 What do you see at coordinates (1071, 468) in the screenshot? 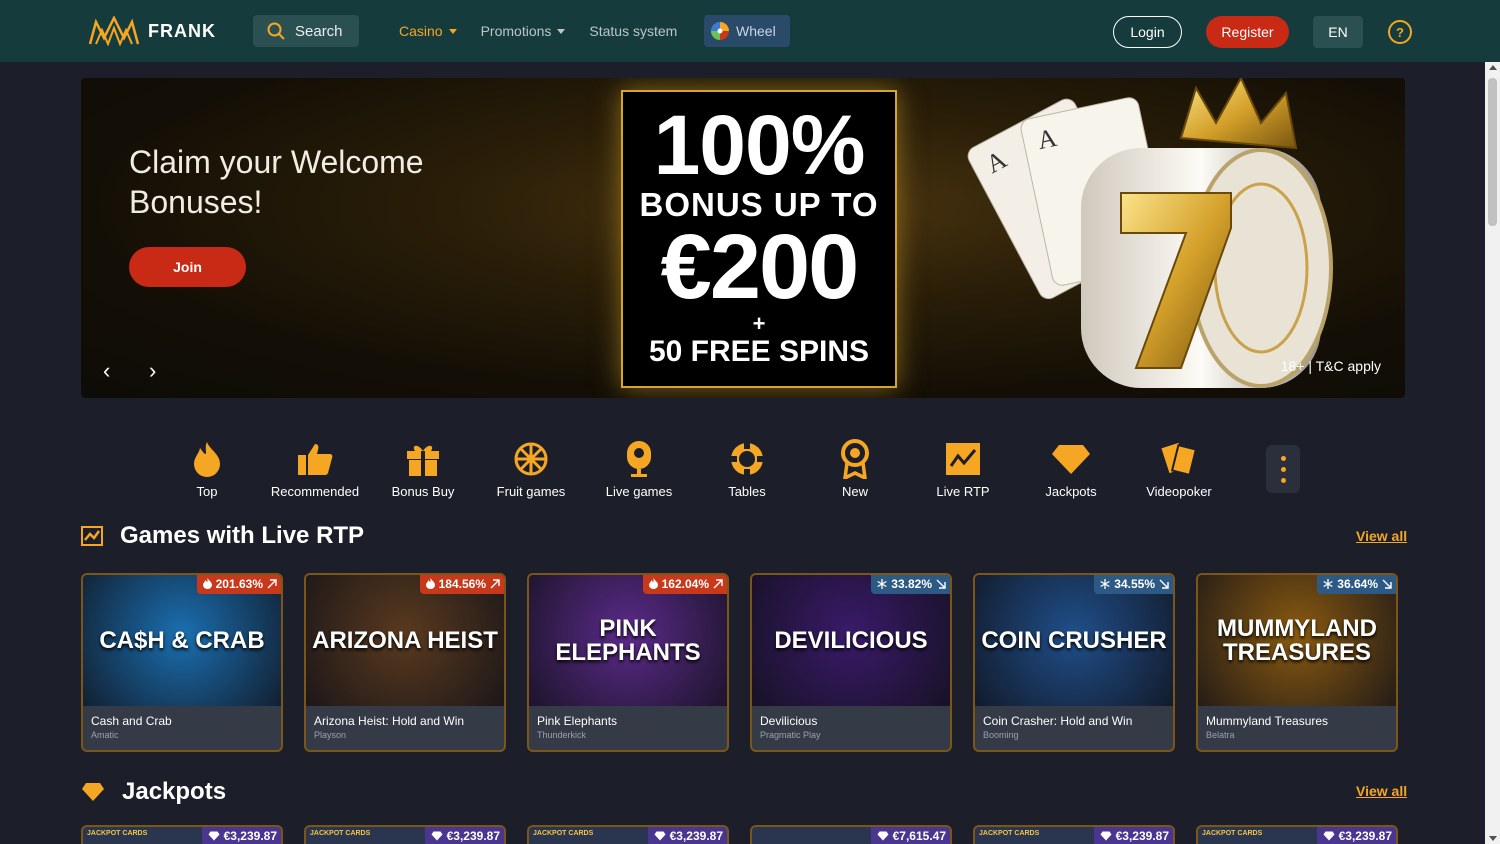
I see `category-jackpots: Jackpots` at bounding box center [1071, 468].